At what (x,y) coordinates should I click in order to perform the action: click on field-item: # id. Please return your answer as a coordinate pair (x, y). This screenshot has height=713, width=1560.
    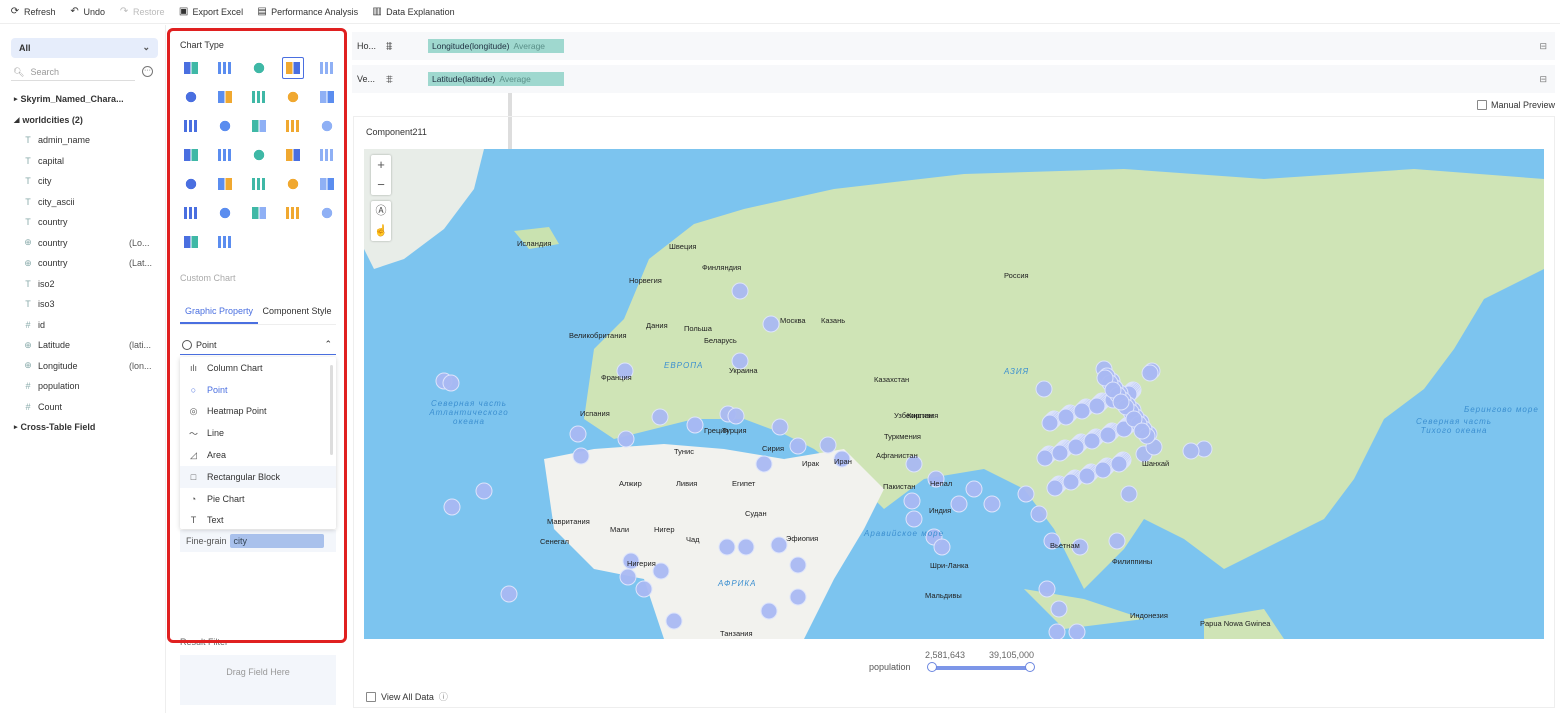
    Looking at the image, I should click on (83, 325).